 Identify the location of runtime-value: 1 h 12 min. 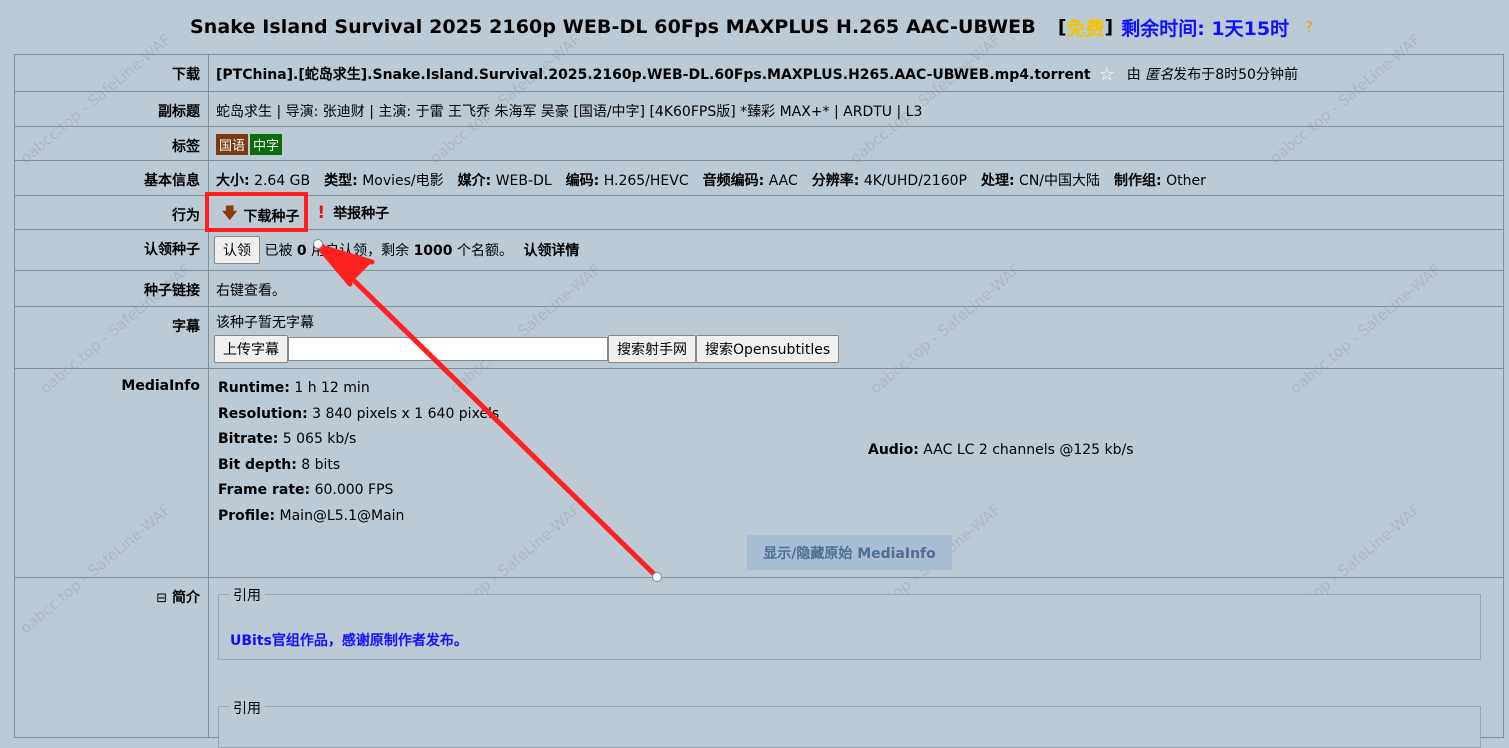
(332, 388).